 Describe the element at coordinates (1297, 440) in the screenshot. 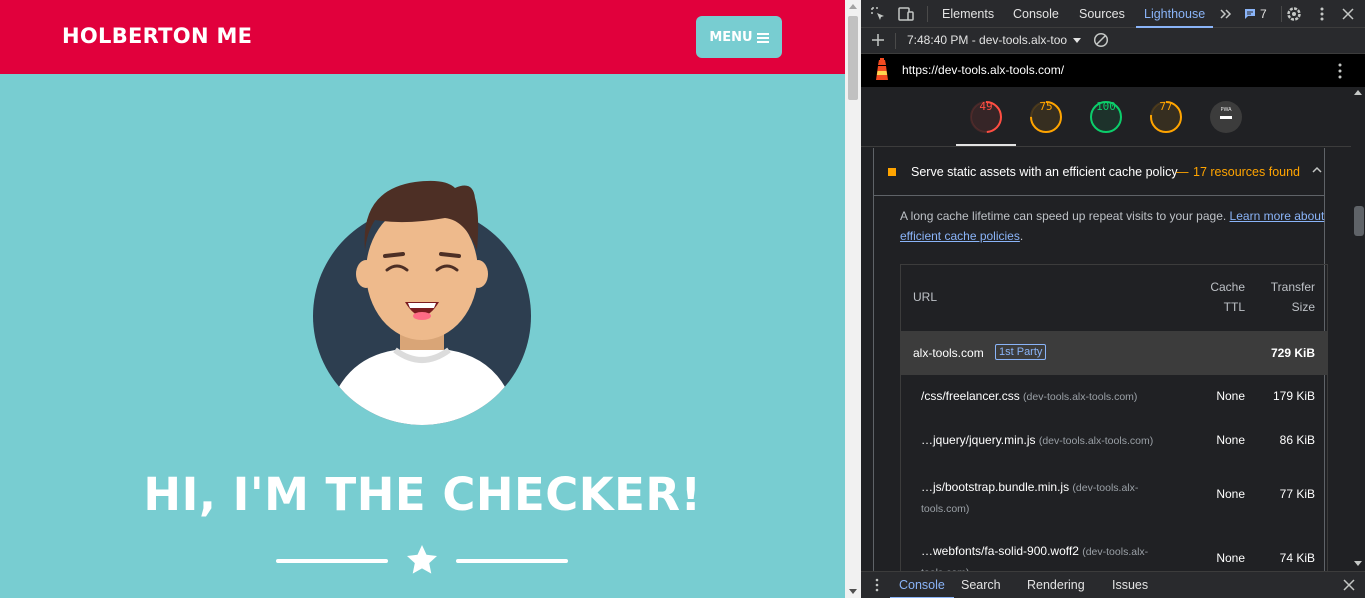

I see `row-size: 86 KiB` at that location.